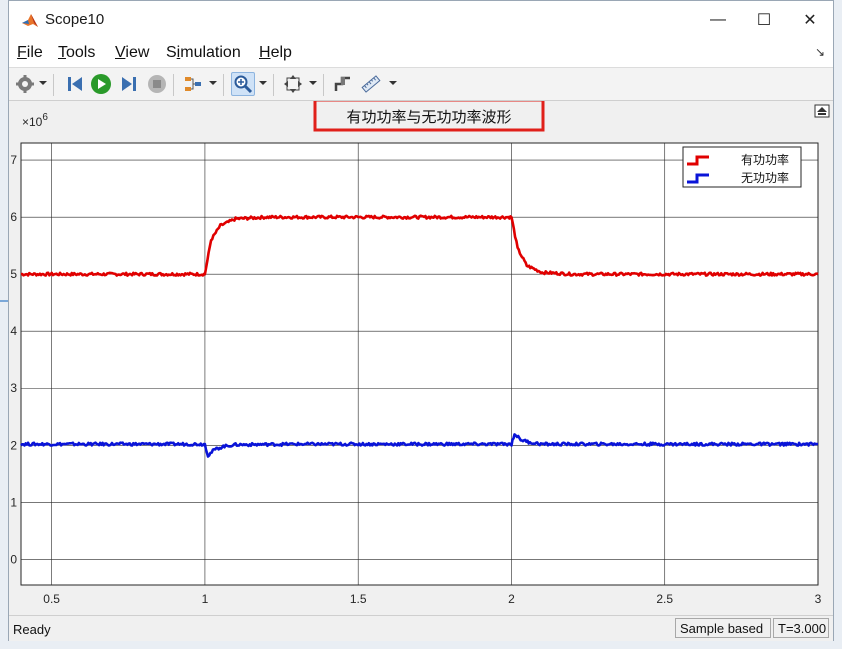  I want to click on status-bar: Ready Sample based T=3.000, so click(421, 628).